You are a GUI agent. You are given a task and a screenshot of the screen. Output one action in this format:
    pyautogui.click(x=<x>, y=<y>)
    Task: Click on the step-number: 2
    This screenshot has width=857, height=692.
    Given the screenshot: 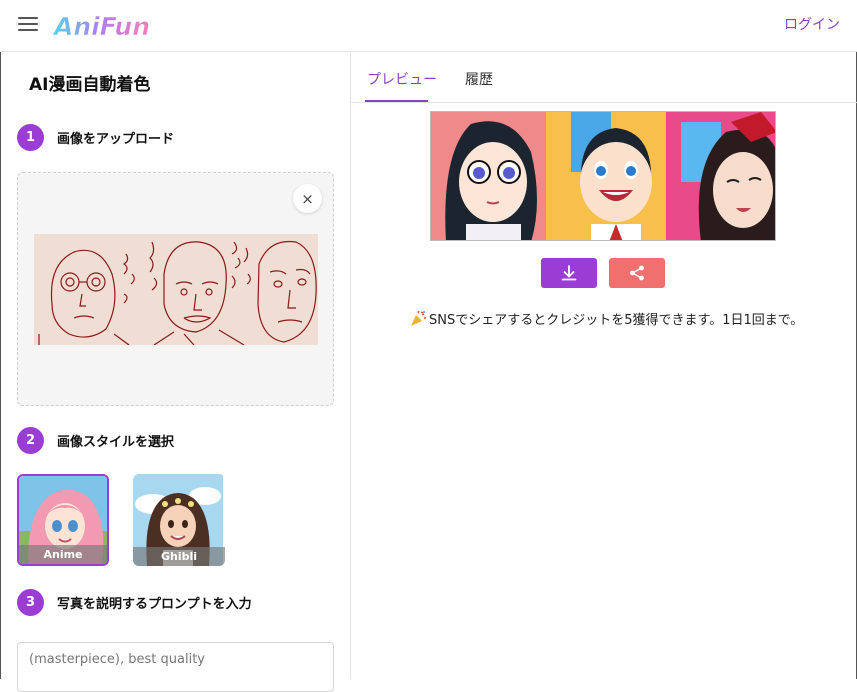 What is the action you would take?
    pyautogui.click(x=30, y=440)
    